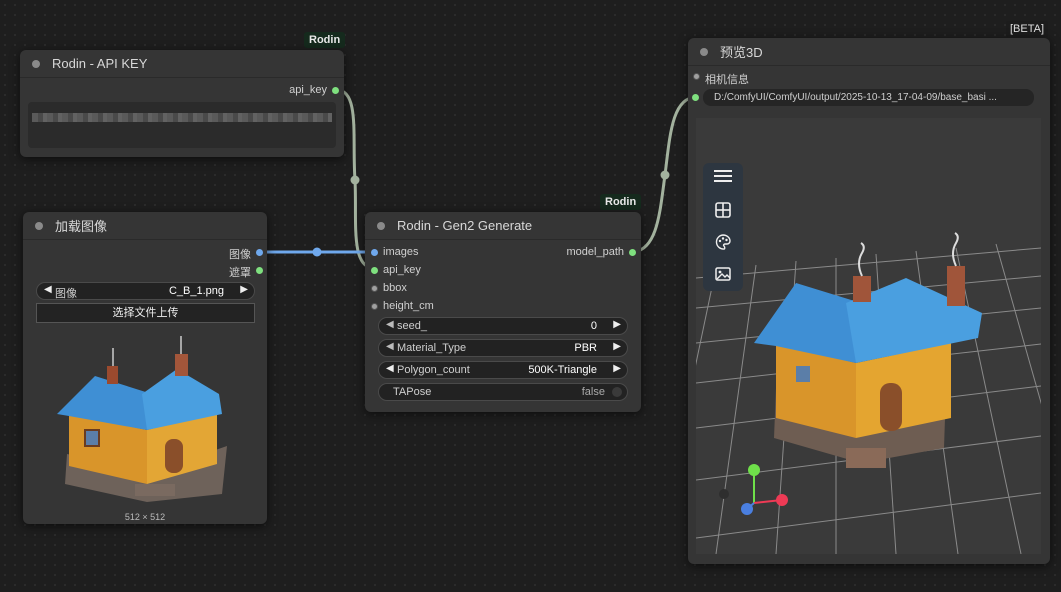 This screenshot has width=1061, height=592. I want to click on link-model-path-to-preview, so click(664, 174).